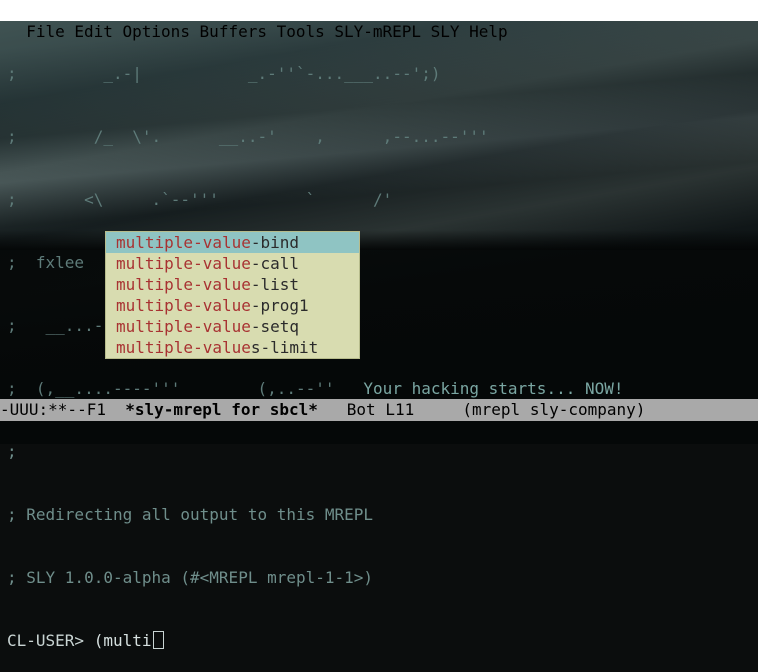 Image resolution: width=758 pixels, height=672 pixels. I want to click on completion-rest: -call, so click(275, 263).